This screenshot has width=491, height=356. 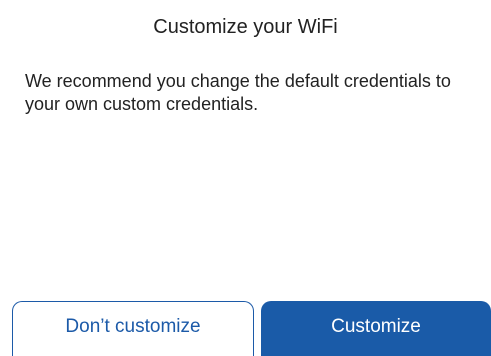 I want to click on dialog-title: Customize your WiFi, so click(x=245, y=27).